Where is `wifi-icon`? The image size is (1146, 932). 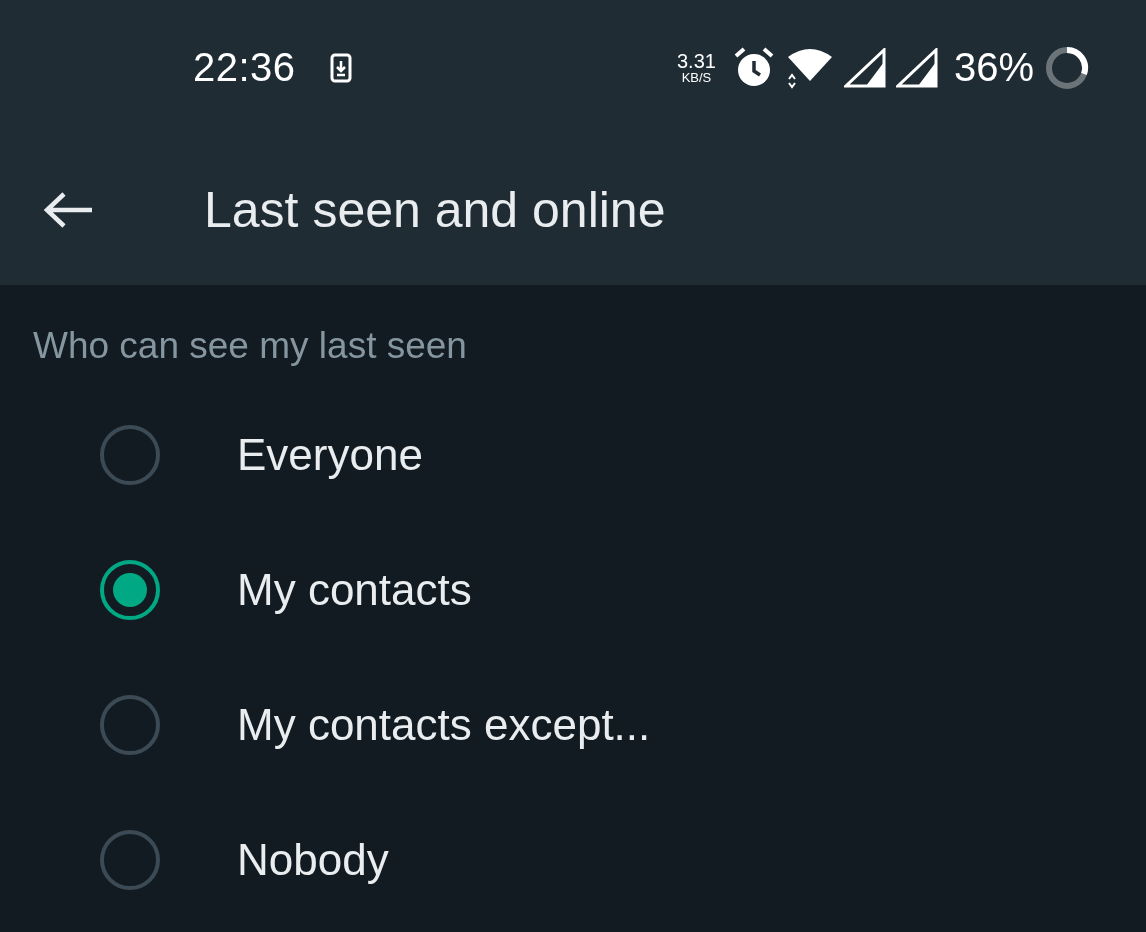
wifi-icon is located at coordinates (809, 67).